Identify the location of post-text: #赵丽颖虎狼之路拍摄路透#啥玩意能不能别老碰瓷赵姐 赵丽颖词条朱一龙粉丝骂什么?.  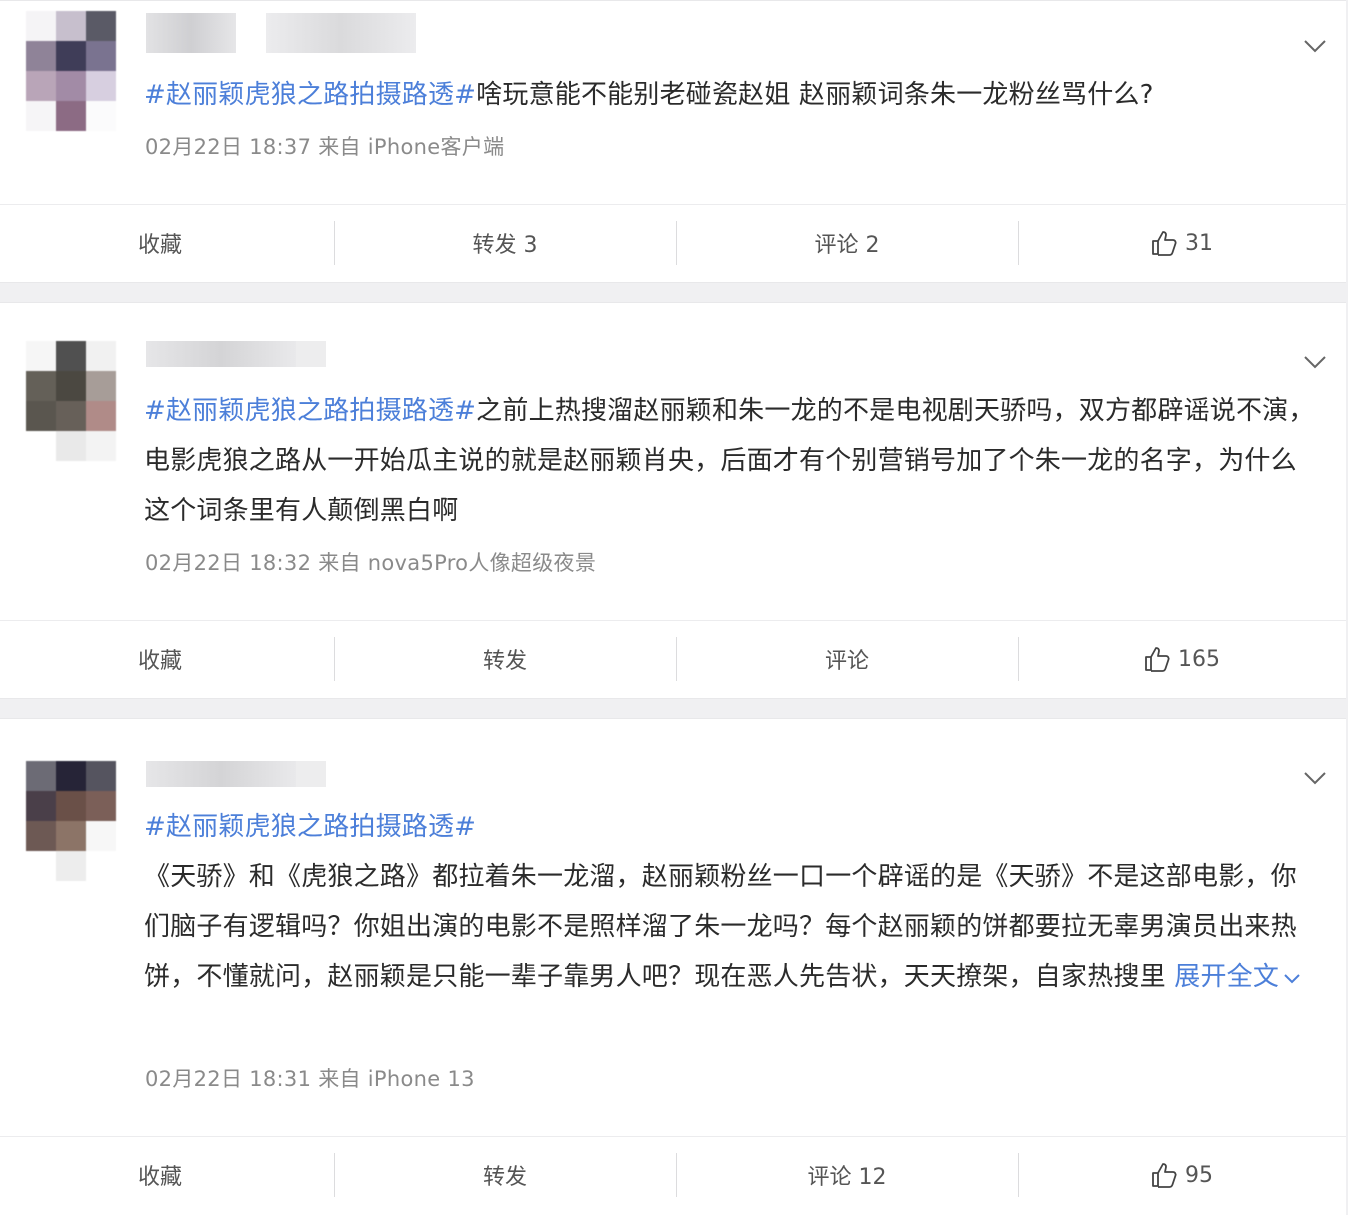
(732, 95).